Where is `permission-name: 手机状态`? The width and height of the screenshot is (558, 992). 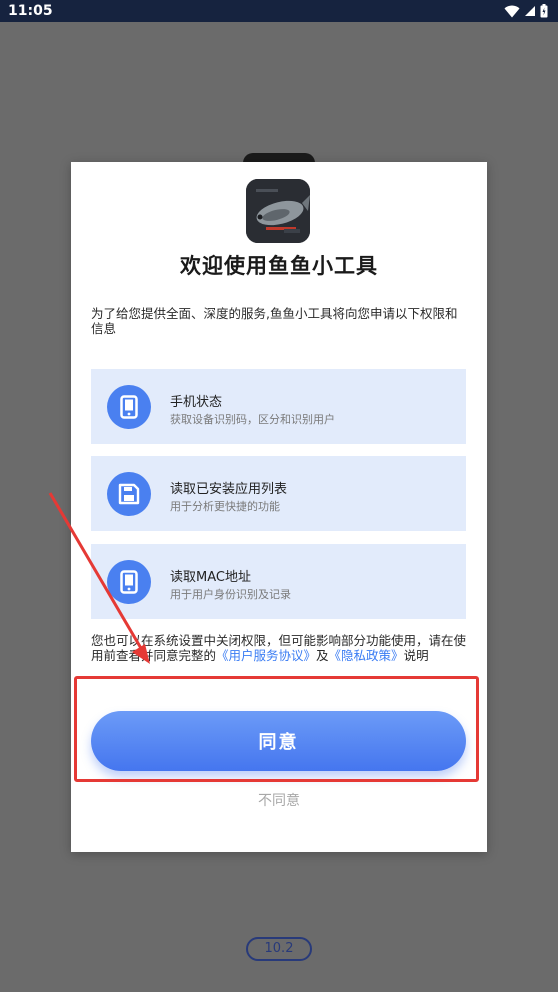 permission-name: 手机状态 is located at coordinates (196, 402).